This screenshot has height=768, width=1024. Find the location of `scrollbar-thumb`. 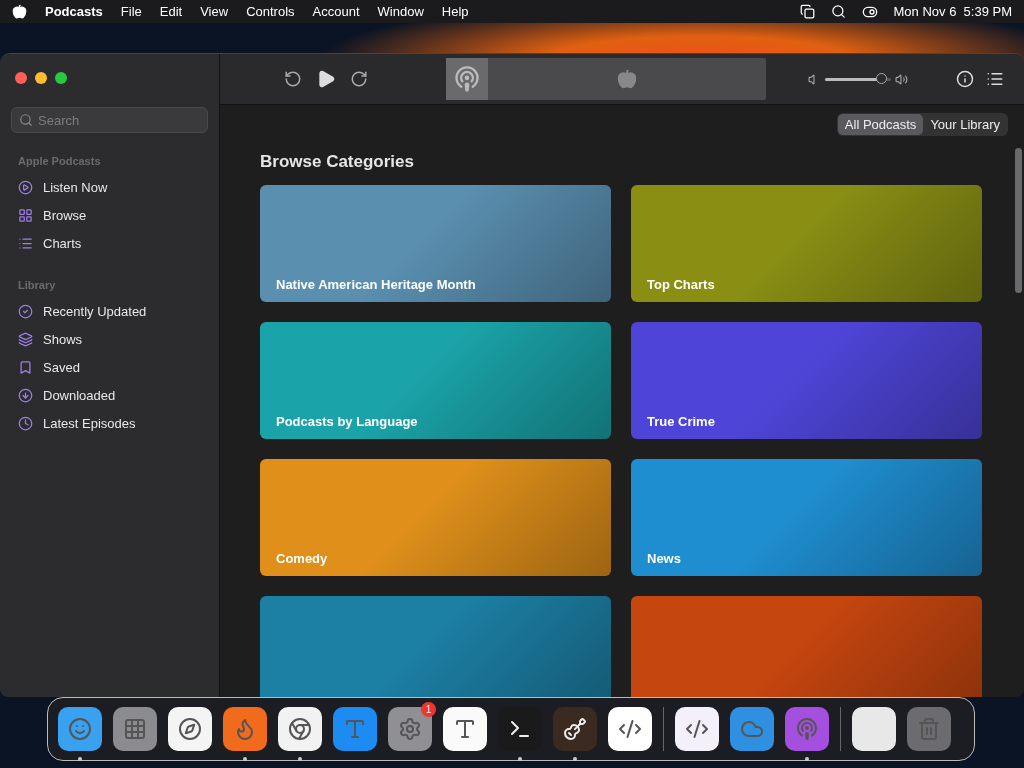

scrollbar-thumb is located at coordinates (1018, 220).